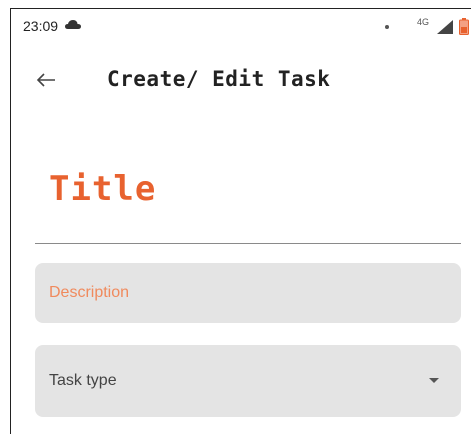 The width and height of the screenshot is (471, 434). I want to click on dot-icon, so click(387, 27).